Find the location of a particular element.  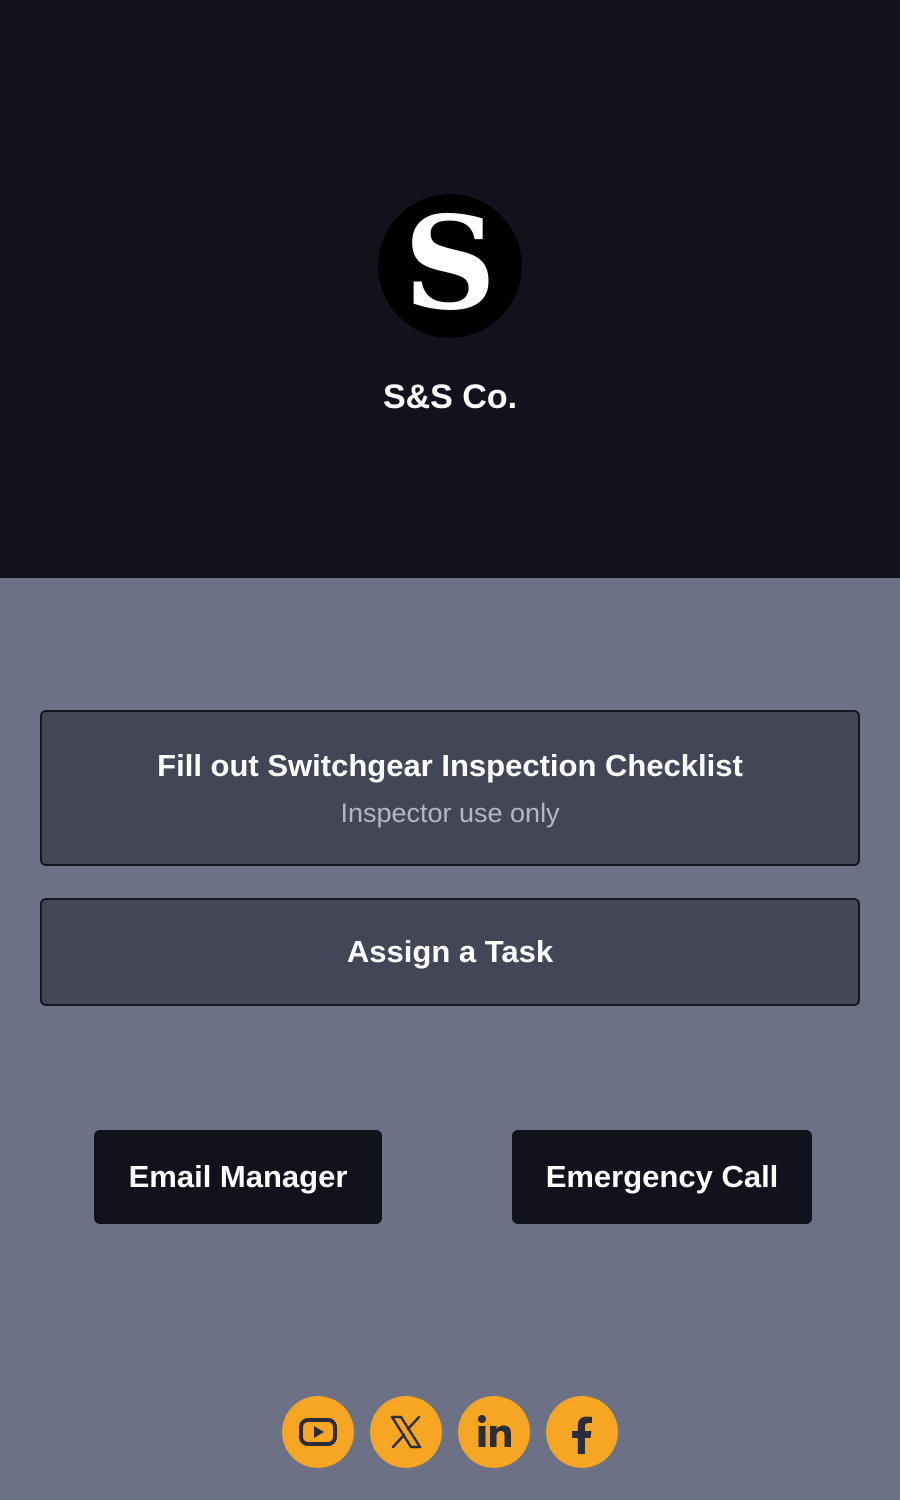

checklist-button-title: Fill out Switchgear Inspection Checklist is located at coordinates (450, 765).